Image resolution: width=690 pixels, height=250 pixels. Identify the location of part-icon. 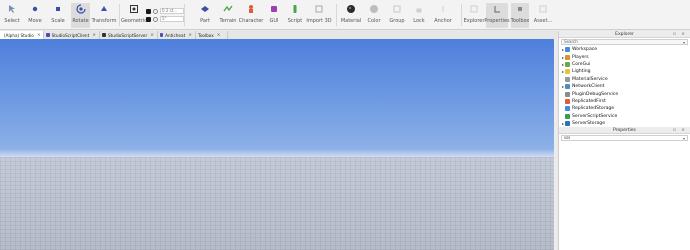
(205, 9).